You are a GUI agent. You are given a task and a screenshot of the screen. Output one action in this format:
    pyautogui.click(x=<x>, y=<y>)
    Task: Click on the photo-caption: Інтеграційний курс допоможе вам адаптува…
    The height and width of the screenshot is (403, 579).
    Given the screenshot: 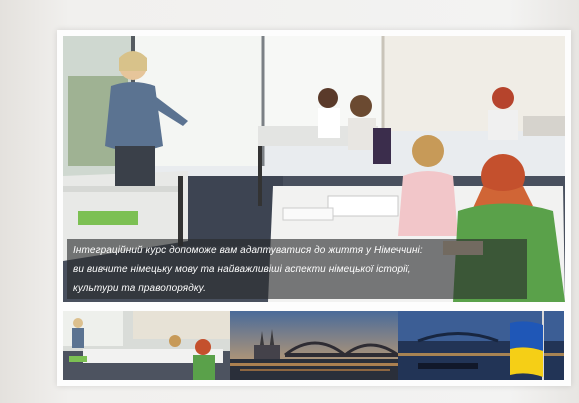 What is the action you would take?
    pyautogui.click(x=297, y=269)
    